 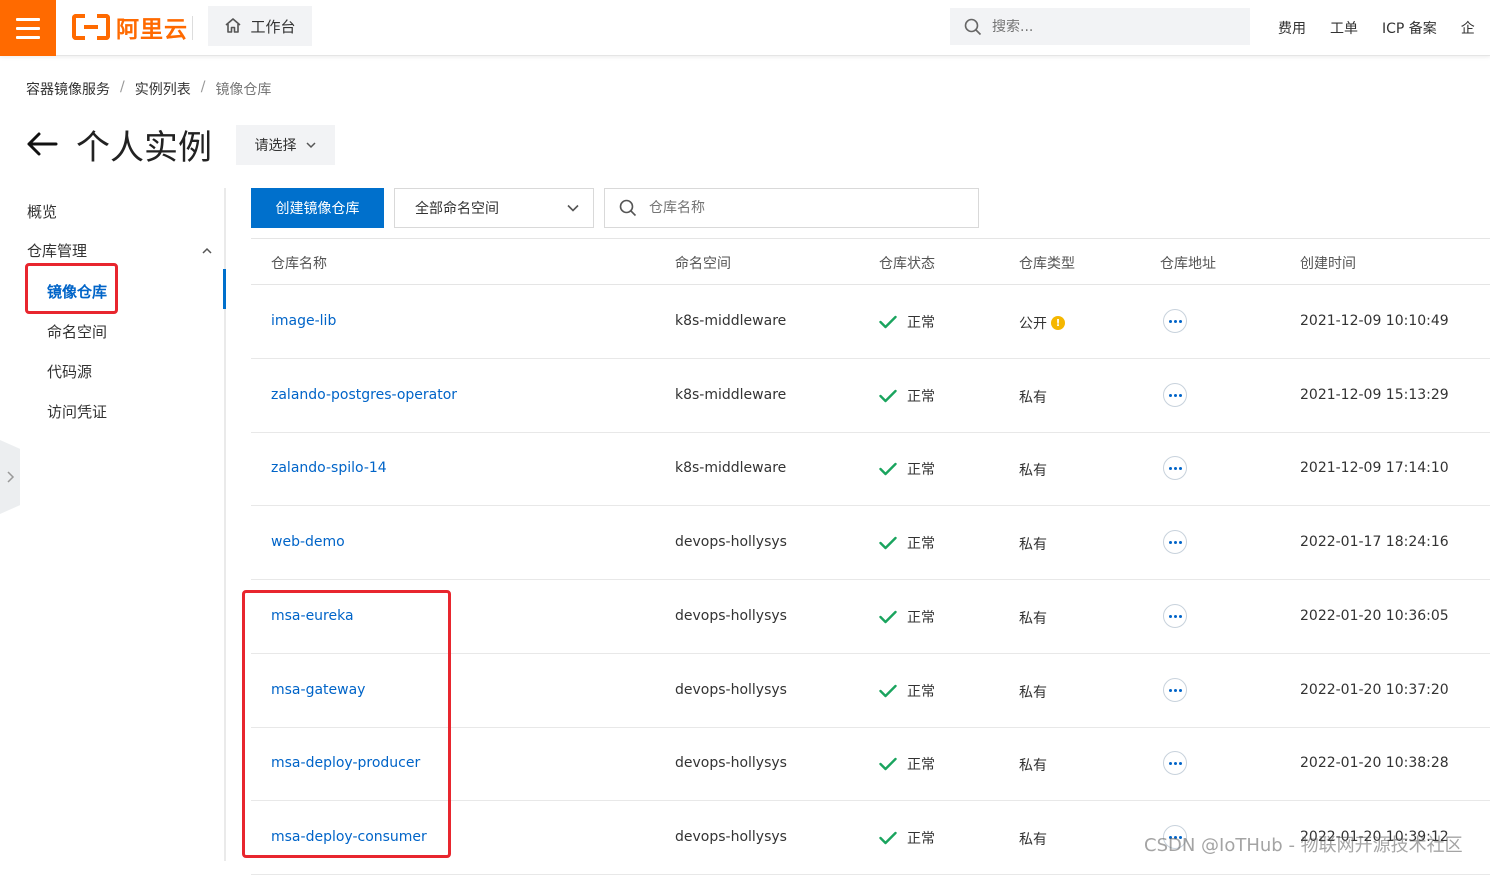 I want to click on repo-search, so click(x=791, y=208).